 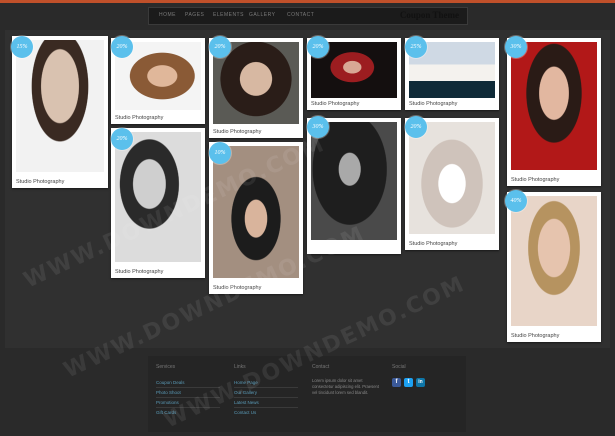 I want to click on brand-logo: Coupon Theme, so click(x=429, y=15).